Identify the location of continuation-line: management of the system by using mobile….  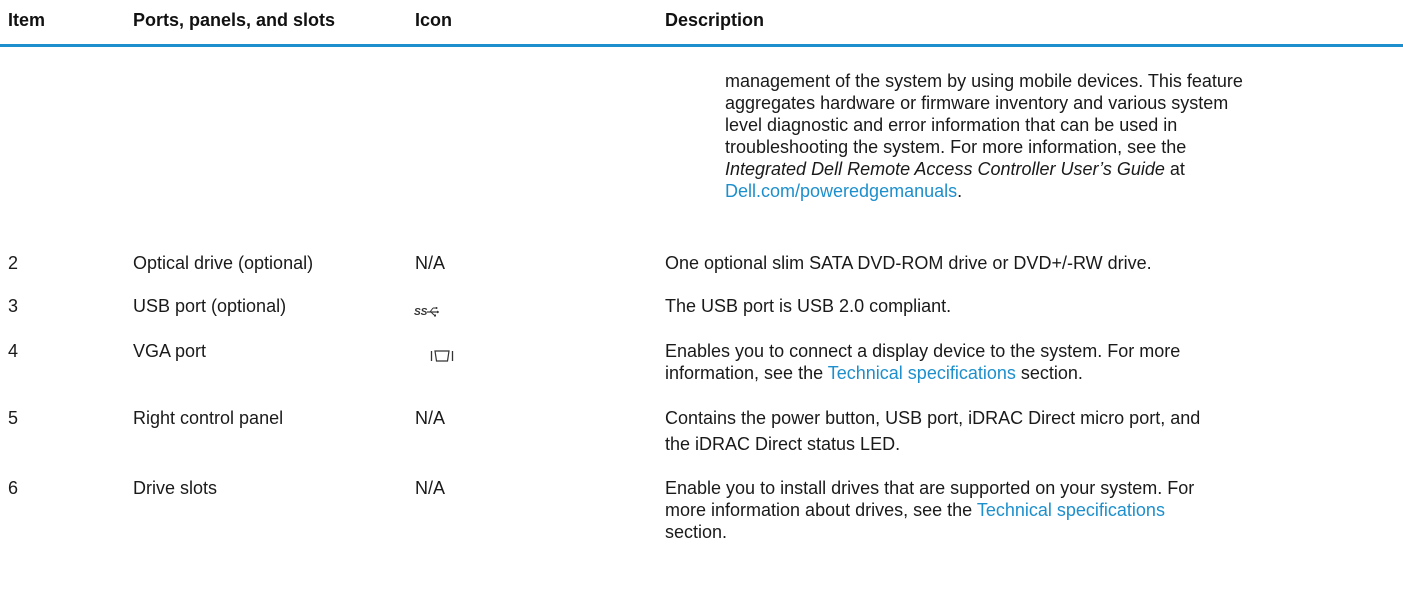
(984, 81).